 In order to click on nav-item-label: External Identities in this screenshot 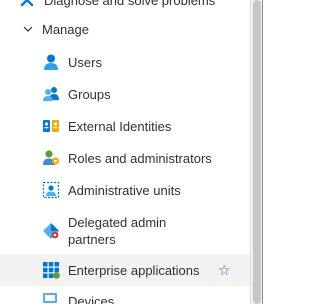, I will do `click(120, 126)`.